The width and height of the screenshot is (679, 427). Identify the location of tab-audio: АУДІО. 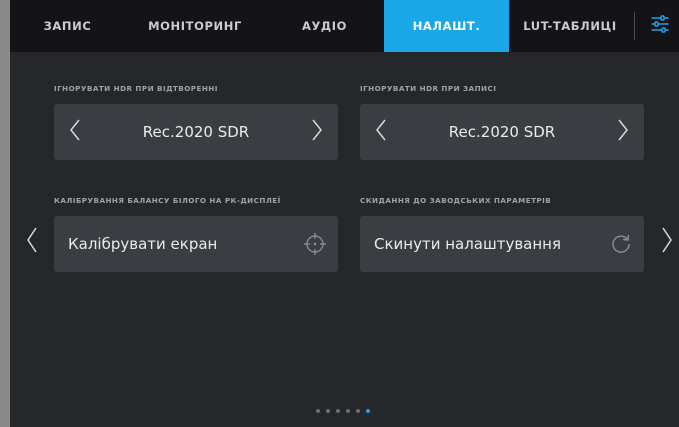
(324, 26).